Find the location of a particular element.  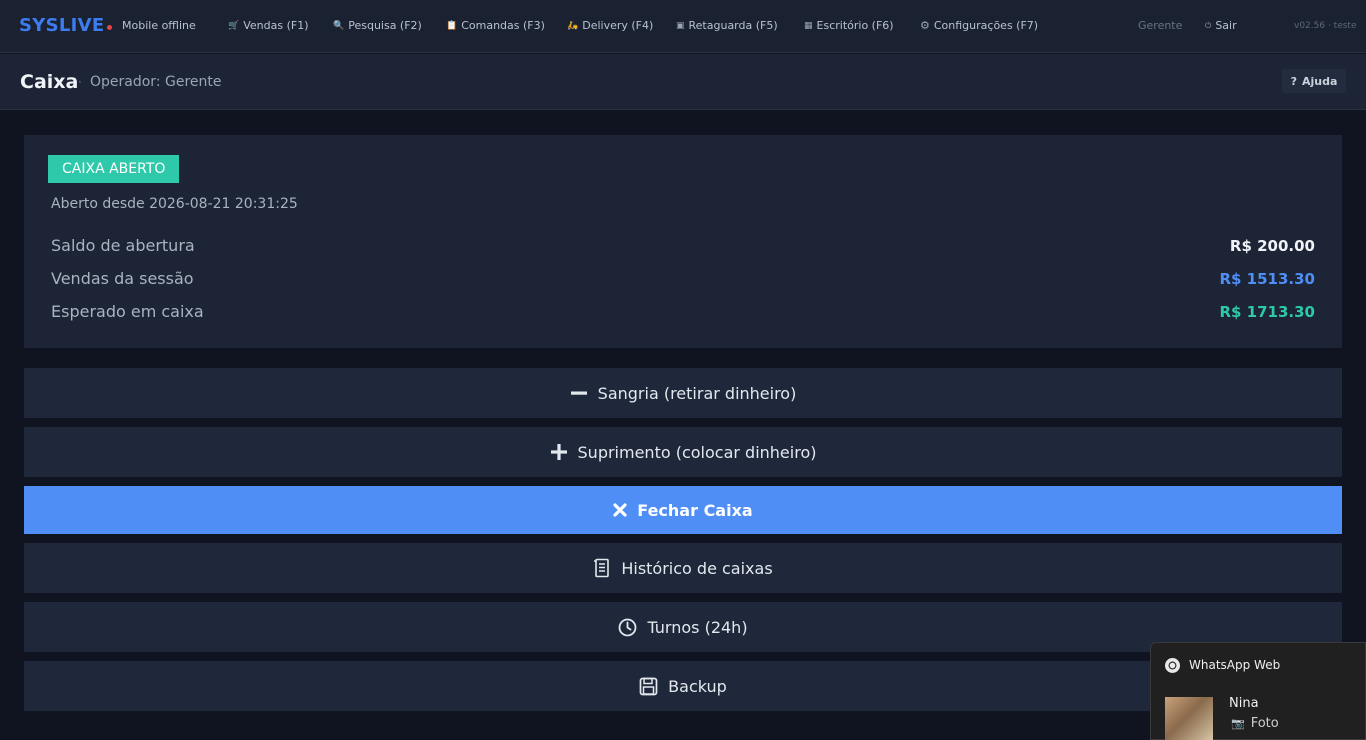

building-icon: ▦ is located at coordinates (808, 25).